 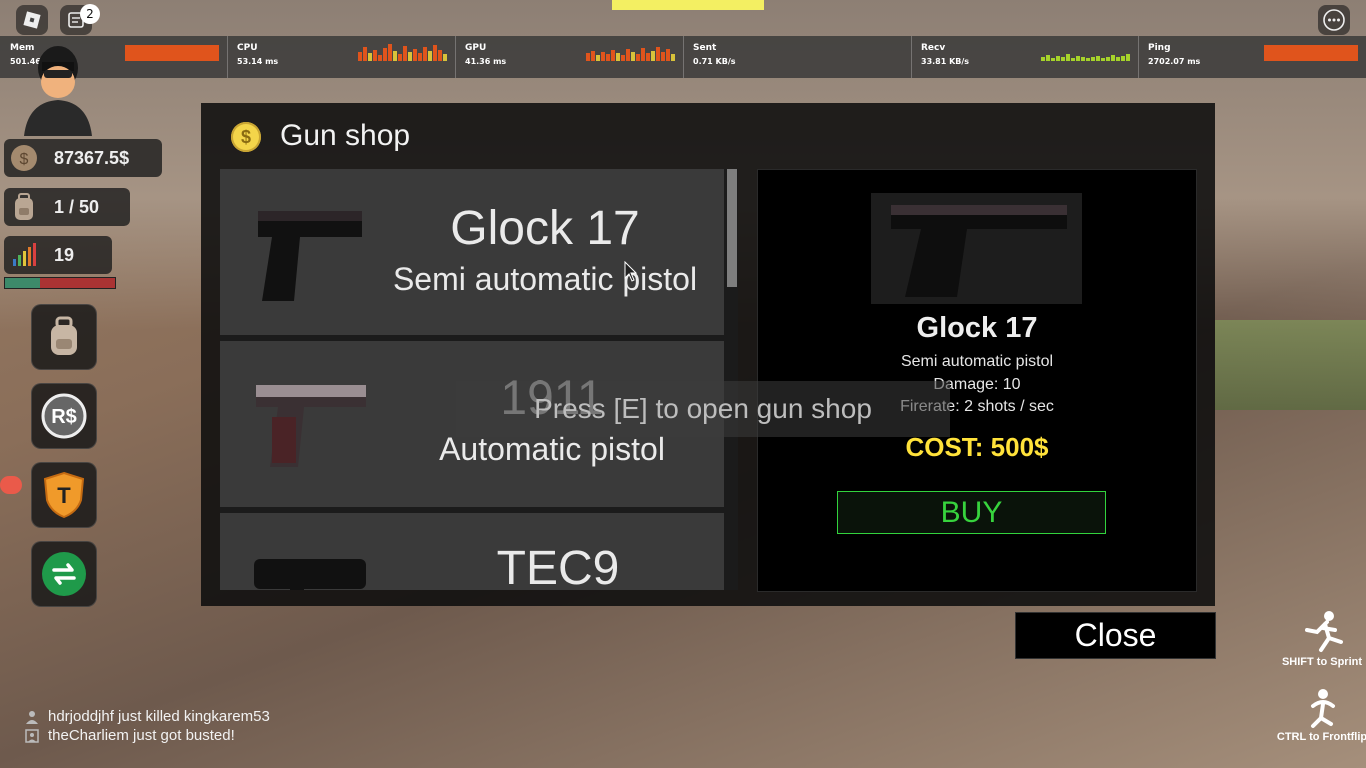 What do you see at coordinates (977, 328) in the screenshot?
I see `detail-gun-name: Glock 17` at bounding box center [977, 328].